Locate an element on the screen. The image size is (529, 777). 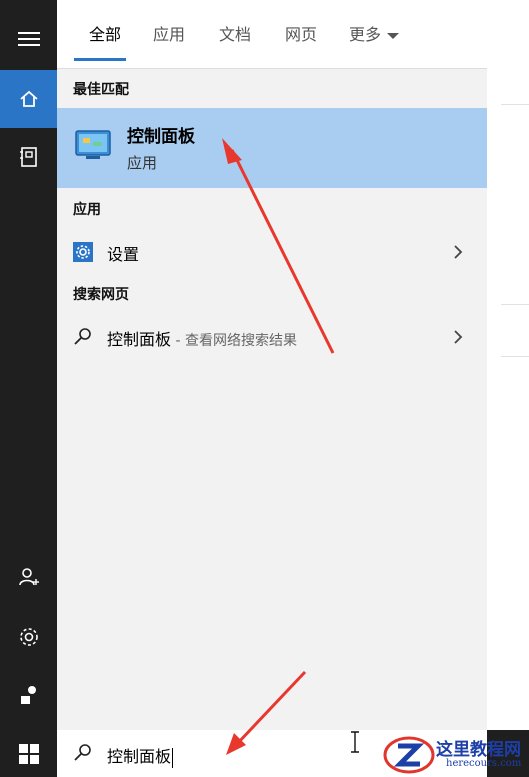
home-button is located at coordinates (28, 99).